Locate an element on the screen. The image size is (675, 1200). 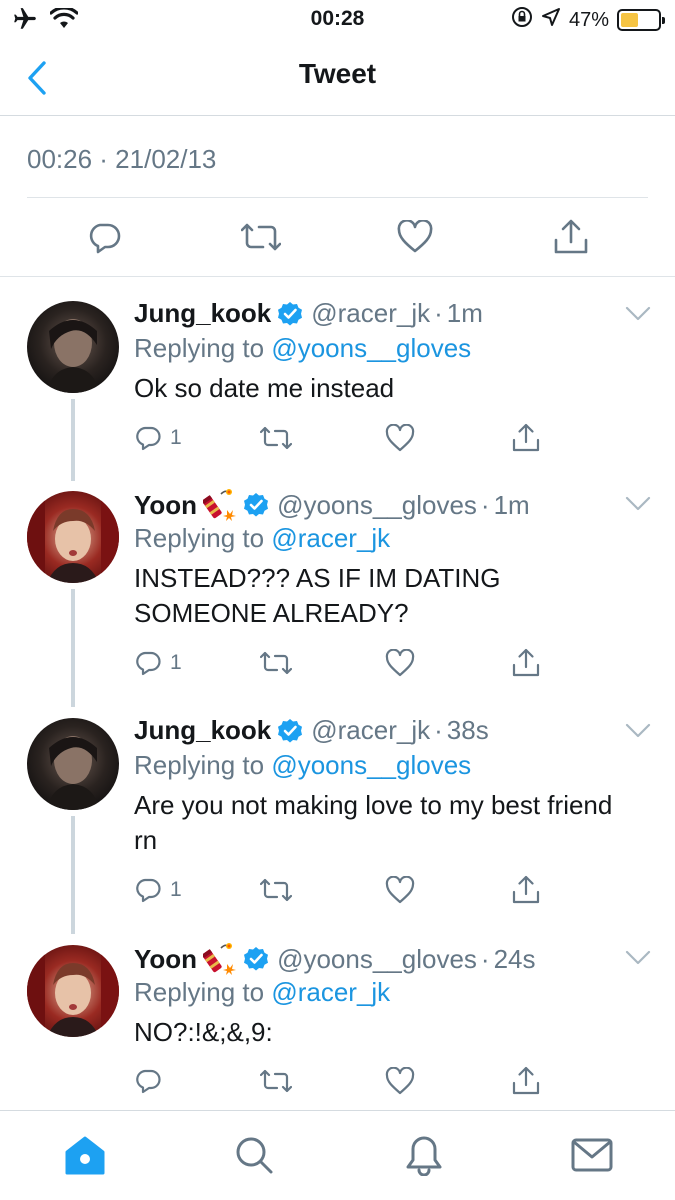
status-bar: 00:28 47% is located at coordinates (337, 20).